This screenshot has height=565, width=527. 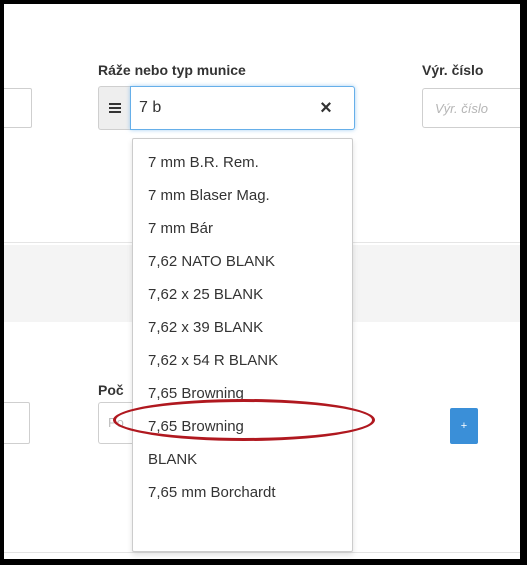 I want to click on add-button: +, so click(x=464, y=426).